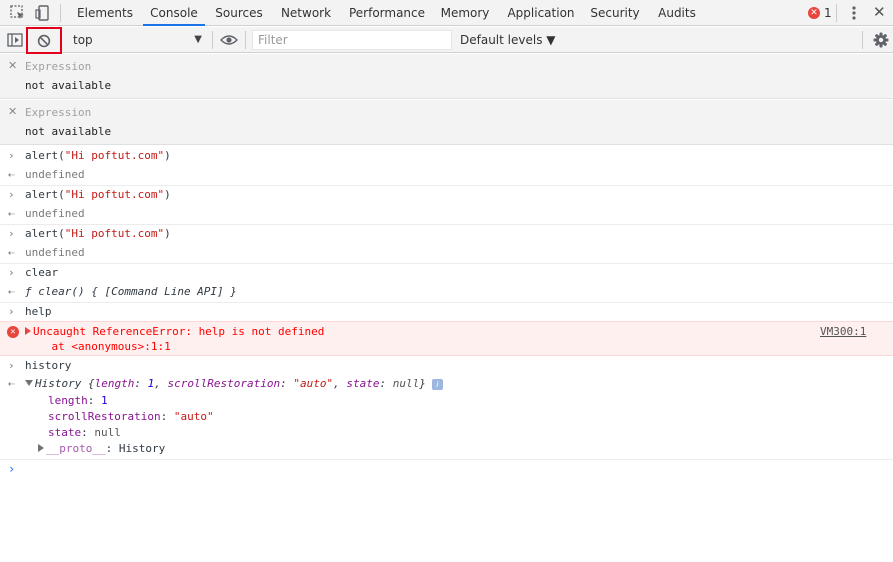  Describe the element at coordinates (84, 432) in the screenshot. I see `object-property: state: null` at that location.